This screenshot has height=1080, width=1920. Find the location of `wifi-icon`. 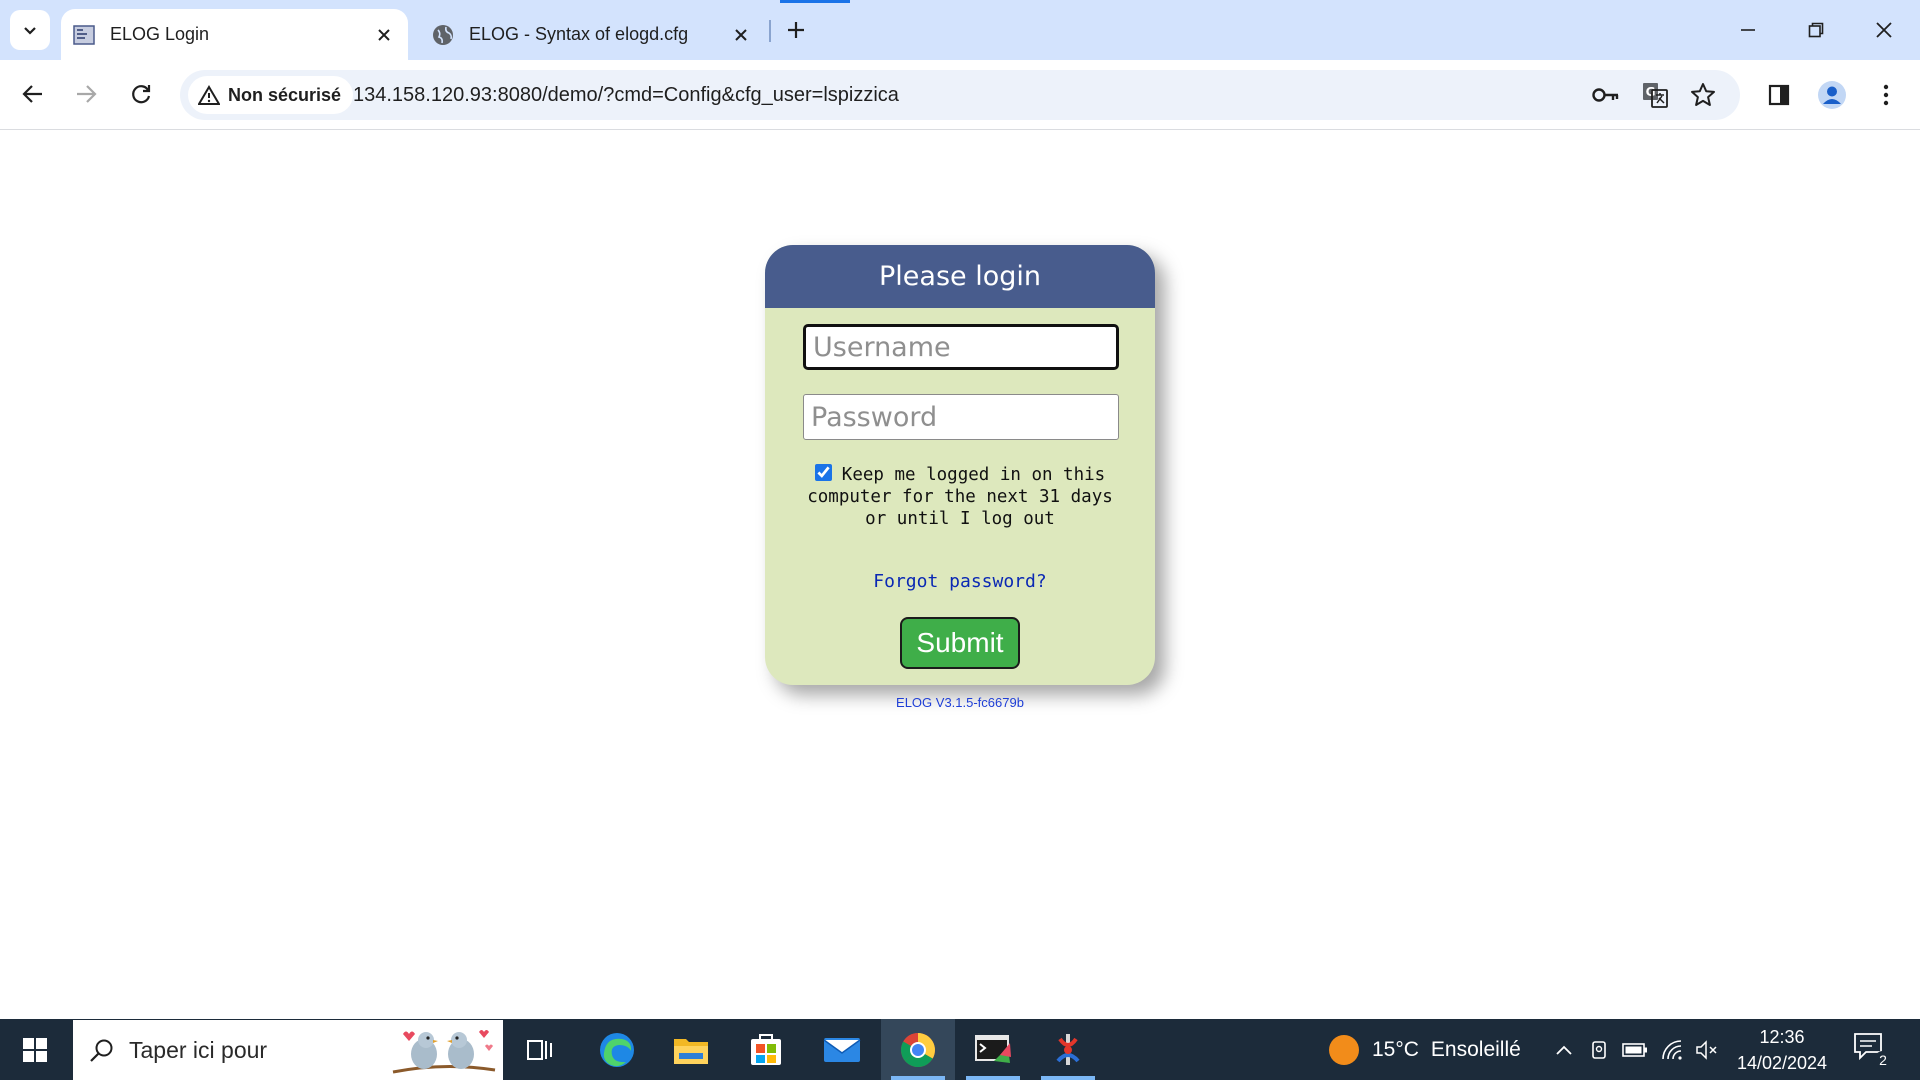

wifi-icon is located at coordinates (1672, 1050).